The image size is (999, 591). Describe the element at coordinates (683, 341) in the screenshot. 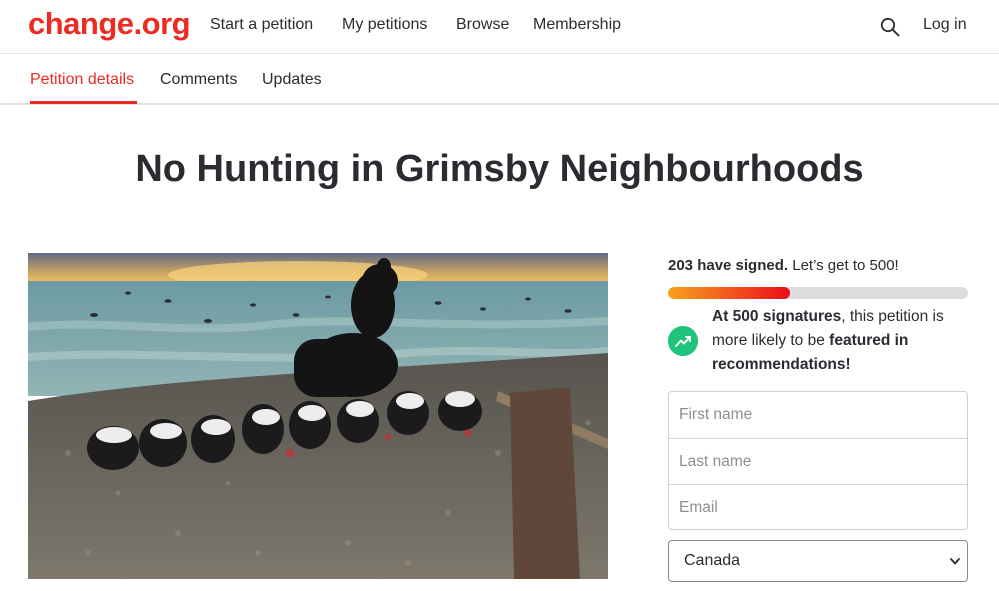

I see `trending-up-icon` at that location.